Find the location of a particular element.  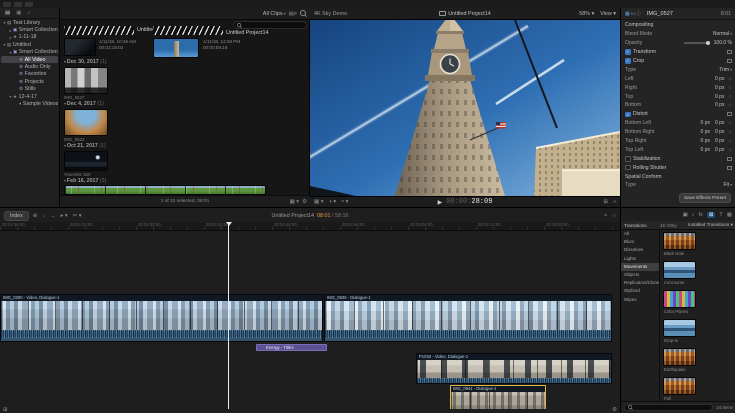

photos-icon: ▣ is located at coordinates (685, 215).